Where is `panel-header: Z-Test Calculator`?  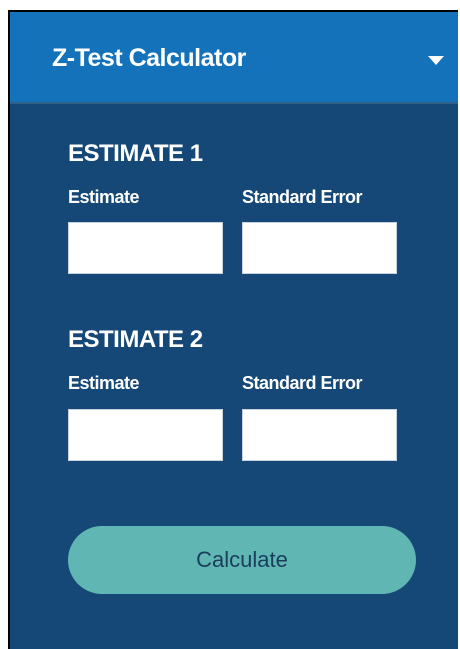
panel-header: Z-Test Calculator is located at coordinates (234, 58).